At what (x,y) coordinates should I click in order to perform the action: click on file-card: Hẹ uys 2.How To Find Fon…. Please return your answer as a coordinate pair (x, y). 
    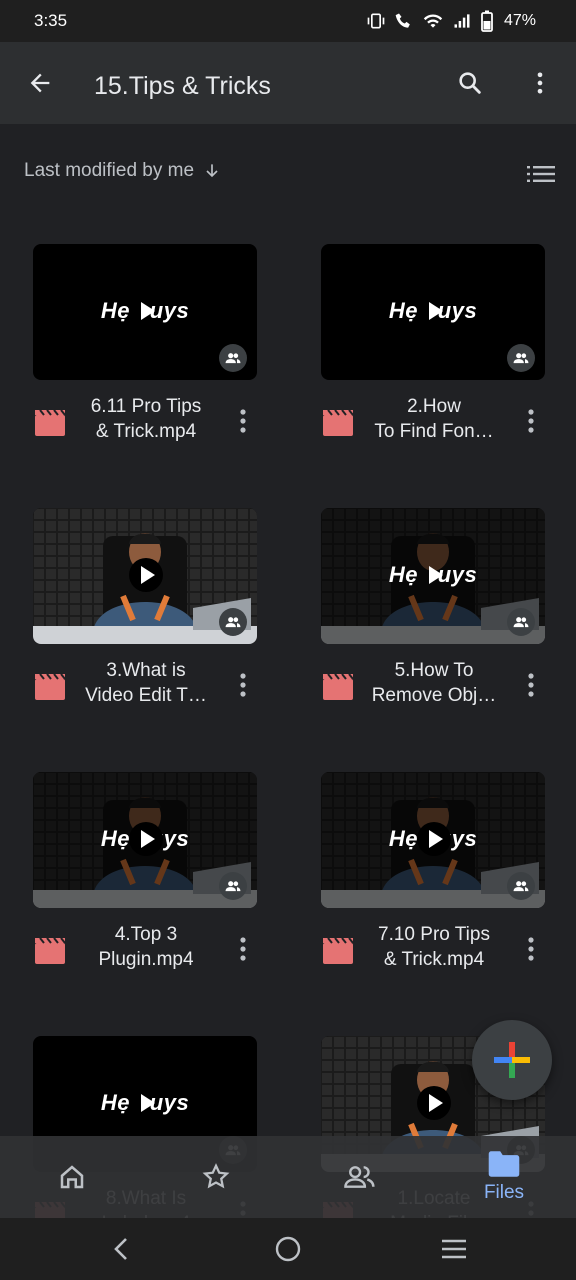
    Looking at the image, I should click on (433, 348).